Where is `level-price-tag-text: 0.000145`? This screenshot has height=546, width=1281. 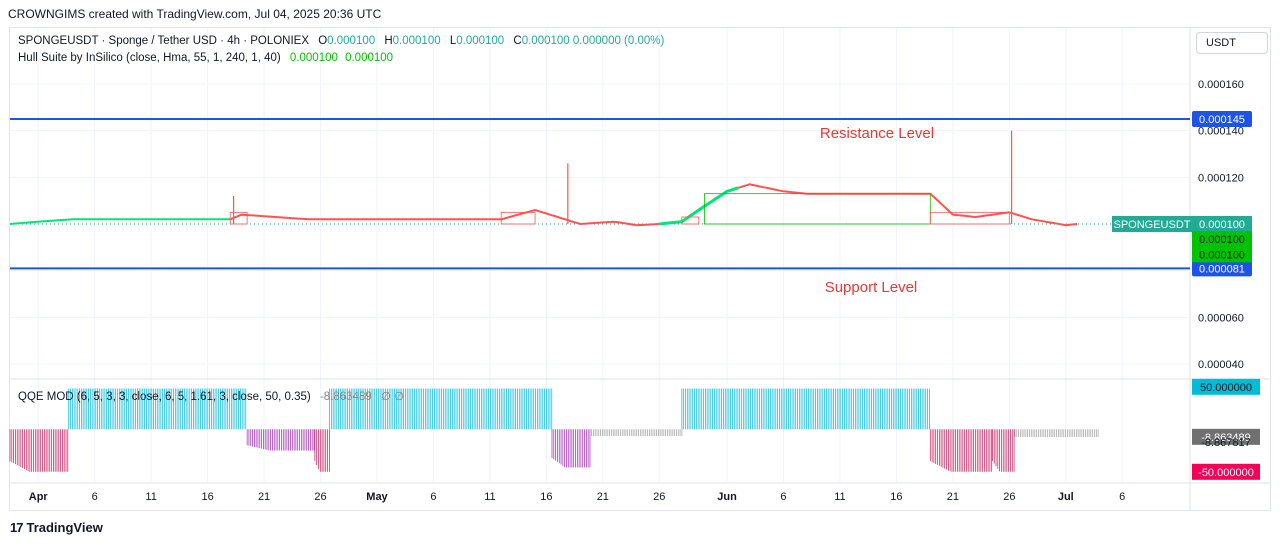 level-price-tag-text: 0.000145 is located at coordinates (1222, 120).